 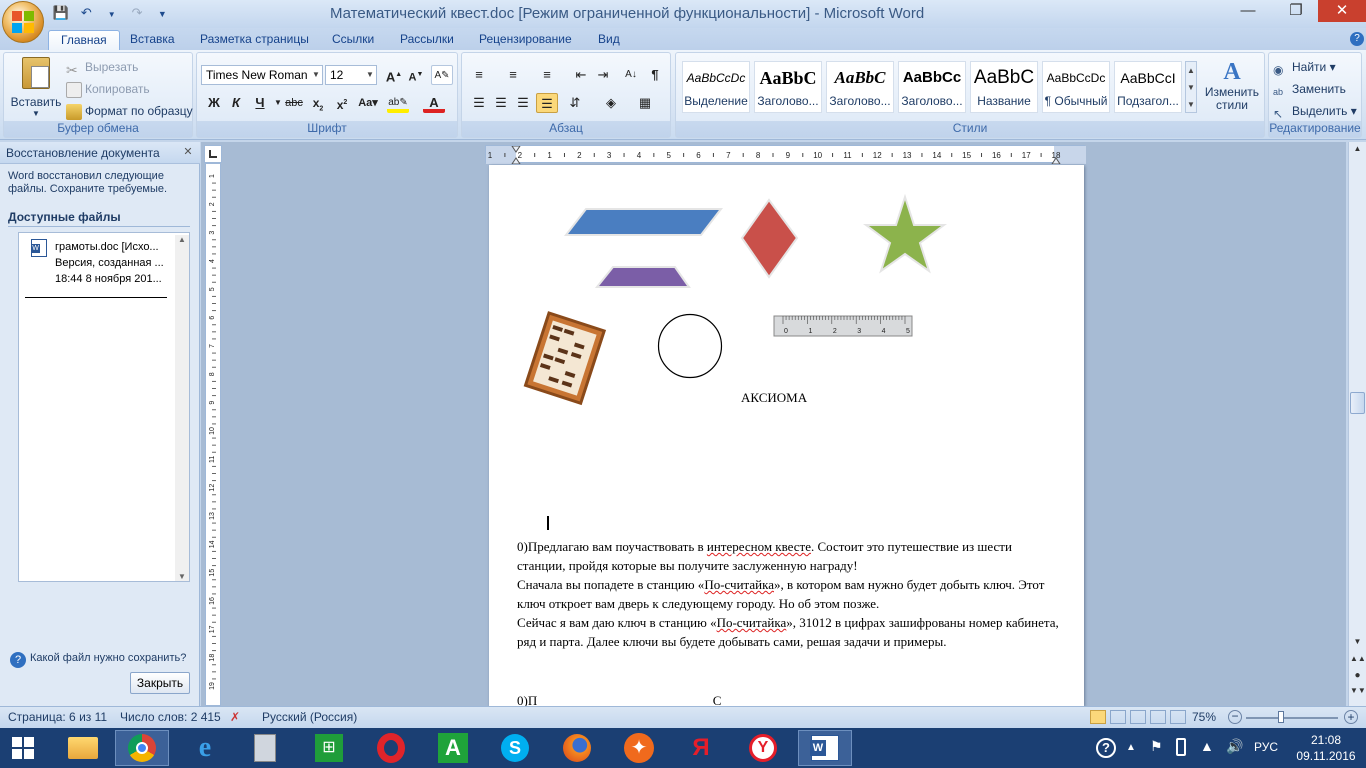 What do you see at coordinates (36, 89) in the screenshot?
I see `paste-button: Вставить ▼` at bounding box center [36, 89].